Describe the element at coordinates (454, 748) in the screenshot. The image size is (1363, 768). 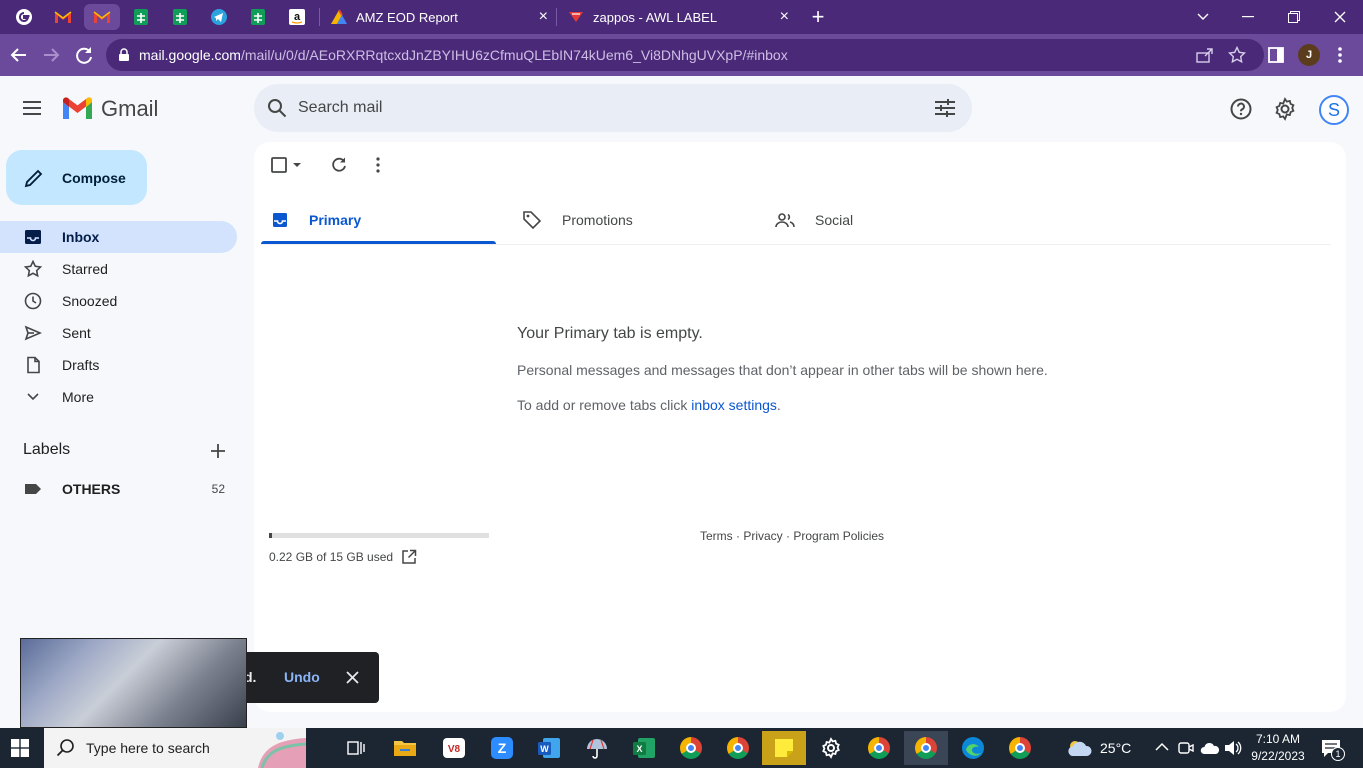
I see `taskbar-app-vs: V8` at that location.